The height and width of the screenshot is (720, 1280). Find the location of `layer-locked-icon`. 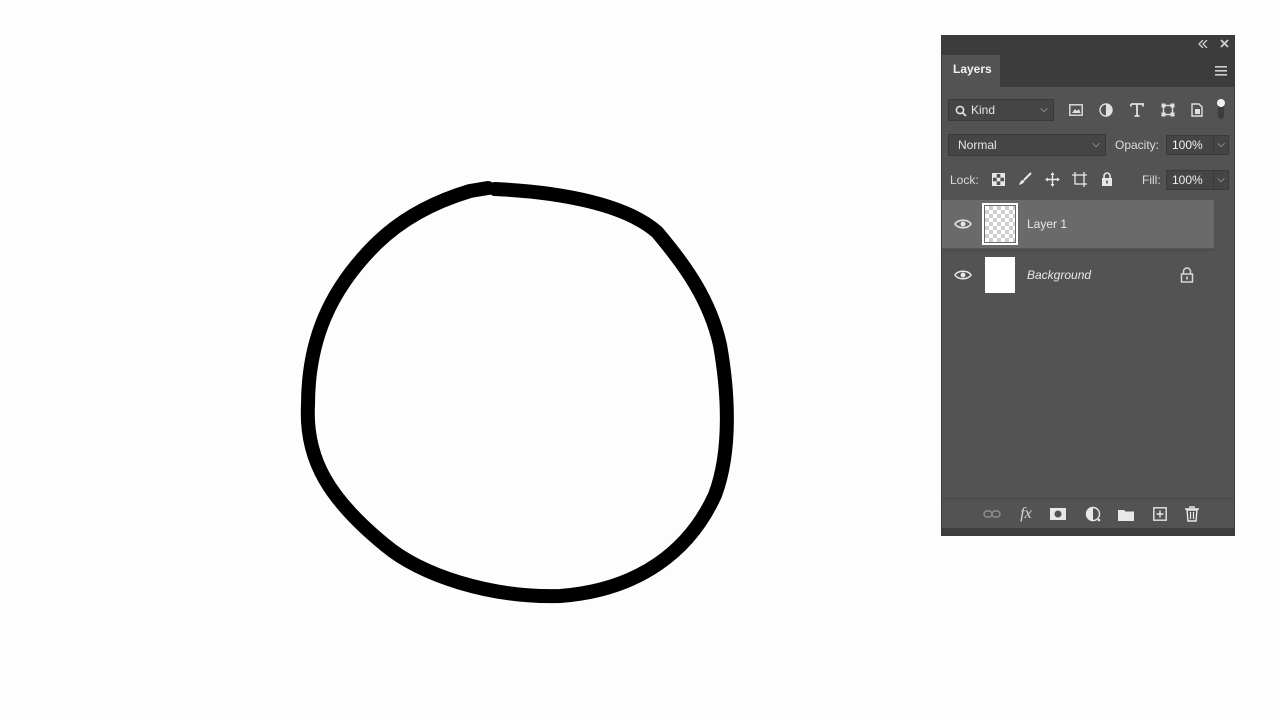

layer-locked-icon is located at coordinates (1187, 275).